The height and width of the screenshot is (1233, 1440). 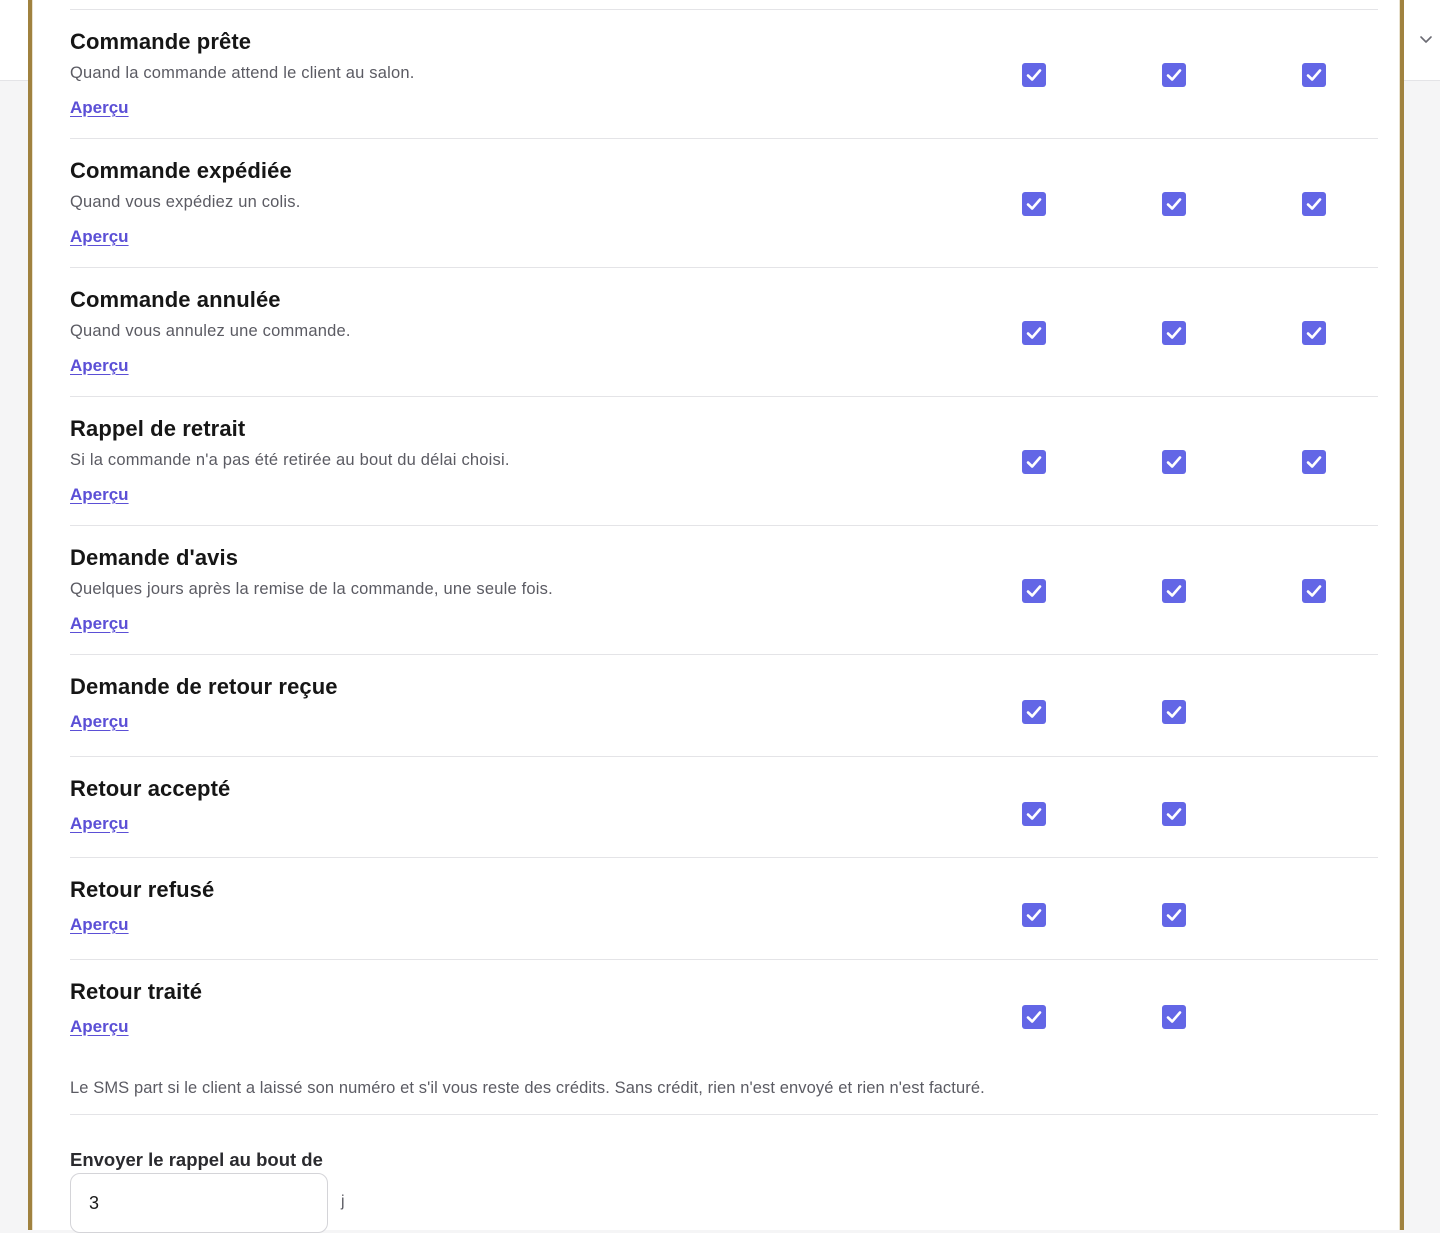 I want to click on notification-description: Quand vous annulez une commande., so click(x=210, y=331).